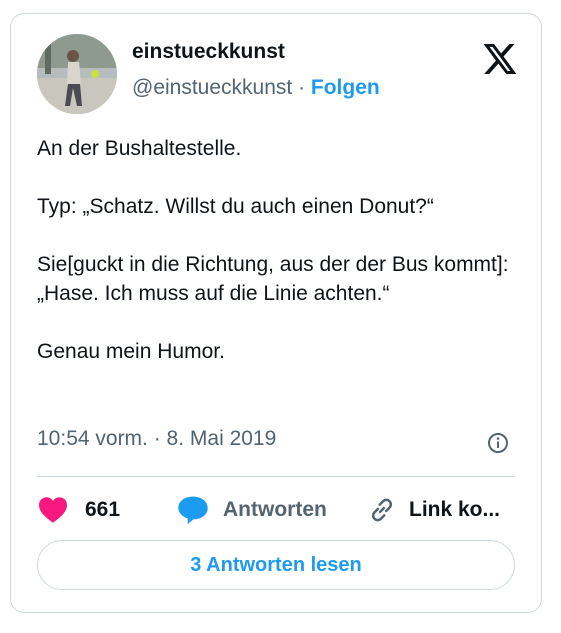 This screenshot has height=633, width=561. I want to click on reply-button: Antworten, so click(252, 510).